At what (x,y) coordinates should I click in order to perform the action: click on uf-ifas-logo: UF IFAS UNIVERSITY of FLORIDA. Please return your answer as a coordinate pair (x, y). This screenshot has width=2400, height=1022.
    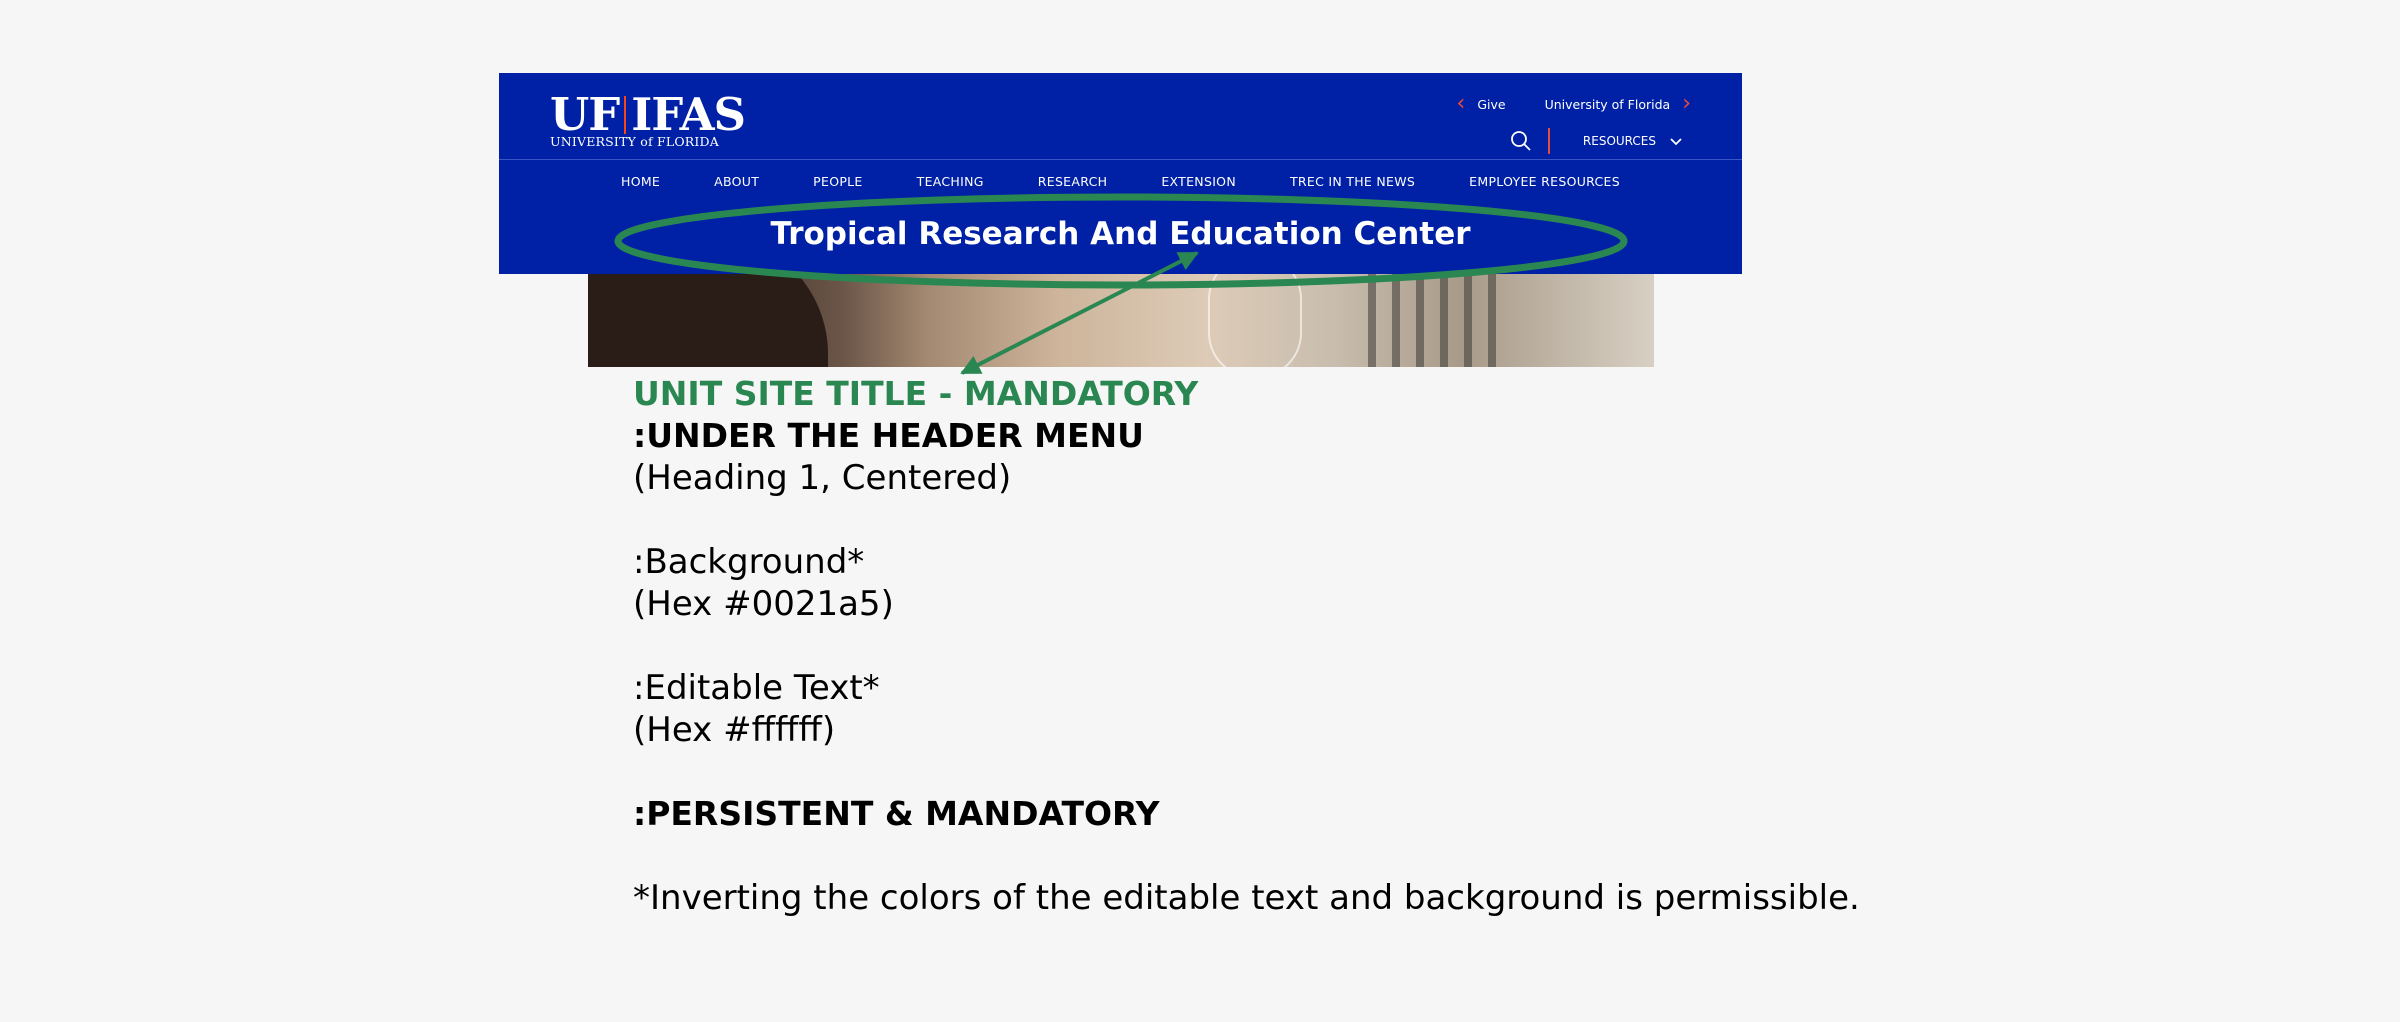
    Looking at the image, I should click on (648, 119).